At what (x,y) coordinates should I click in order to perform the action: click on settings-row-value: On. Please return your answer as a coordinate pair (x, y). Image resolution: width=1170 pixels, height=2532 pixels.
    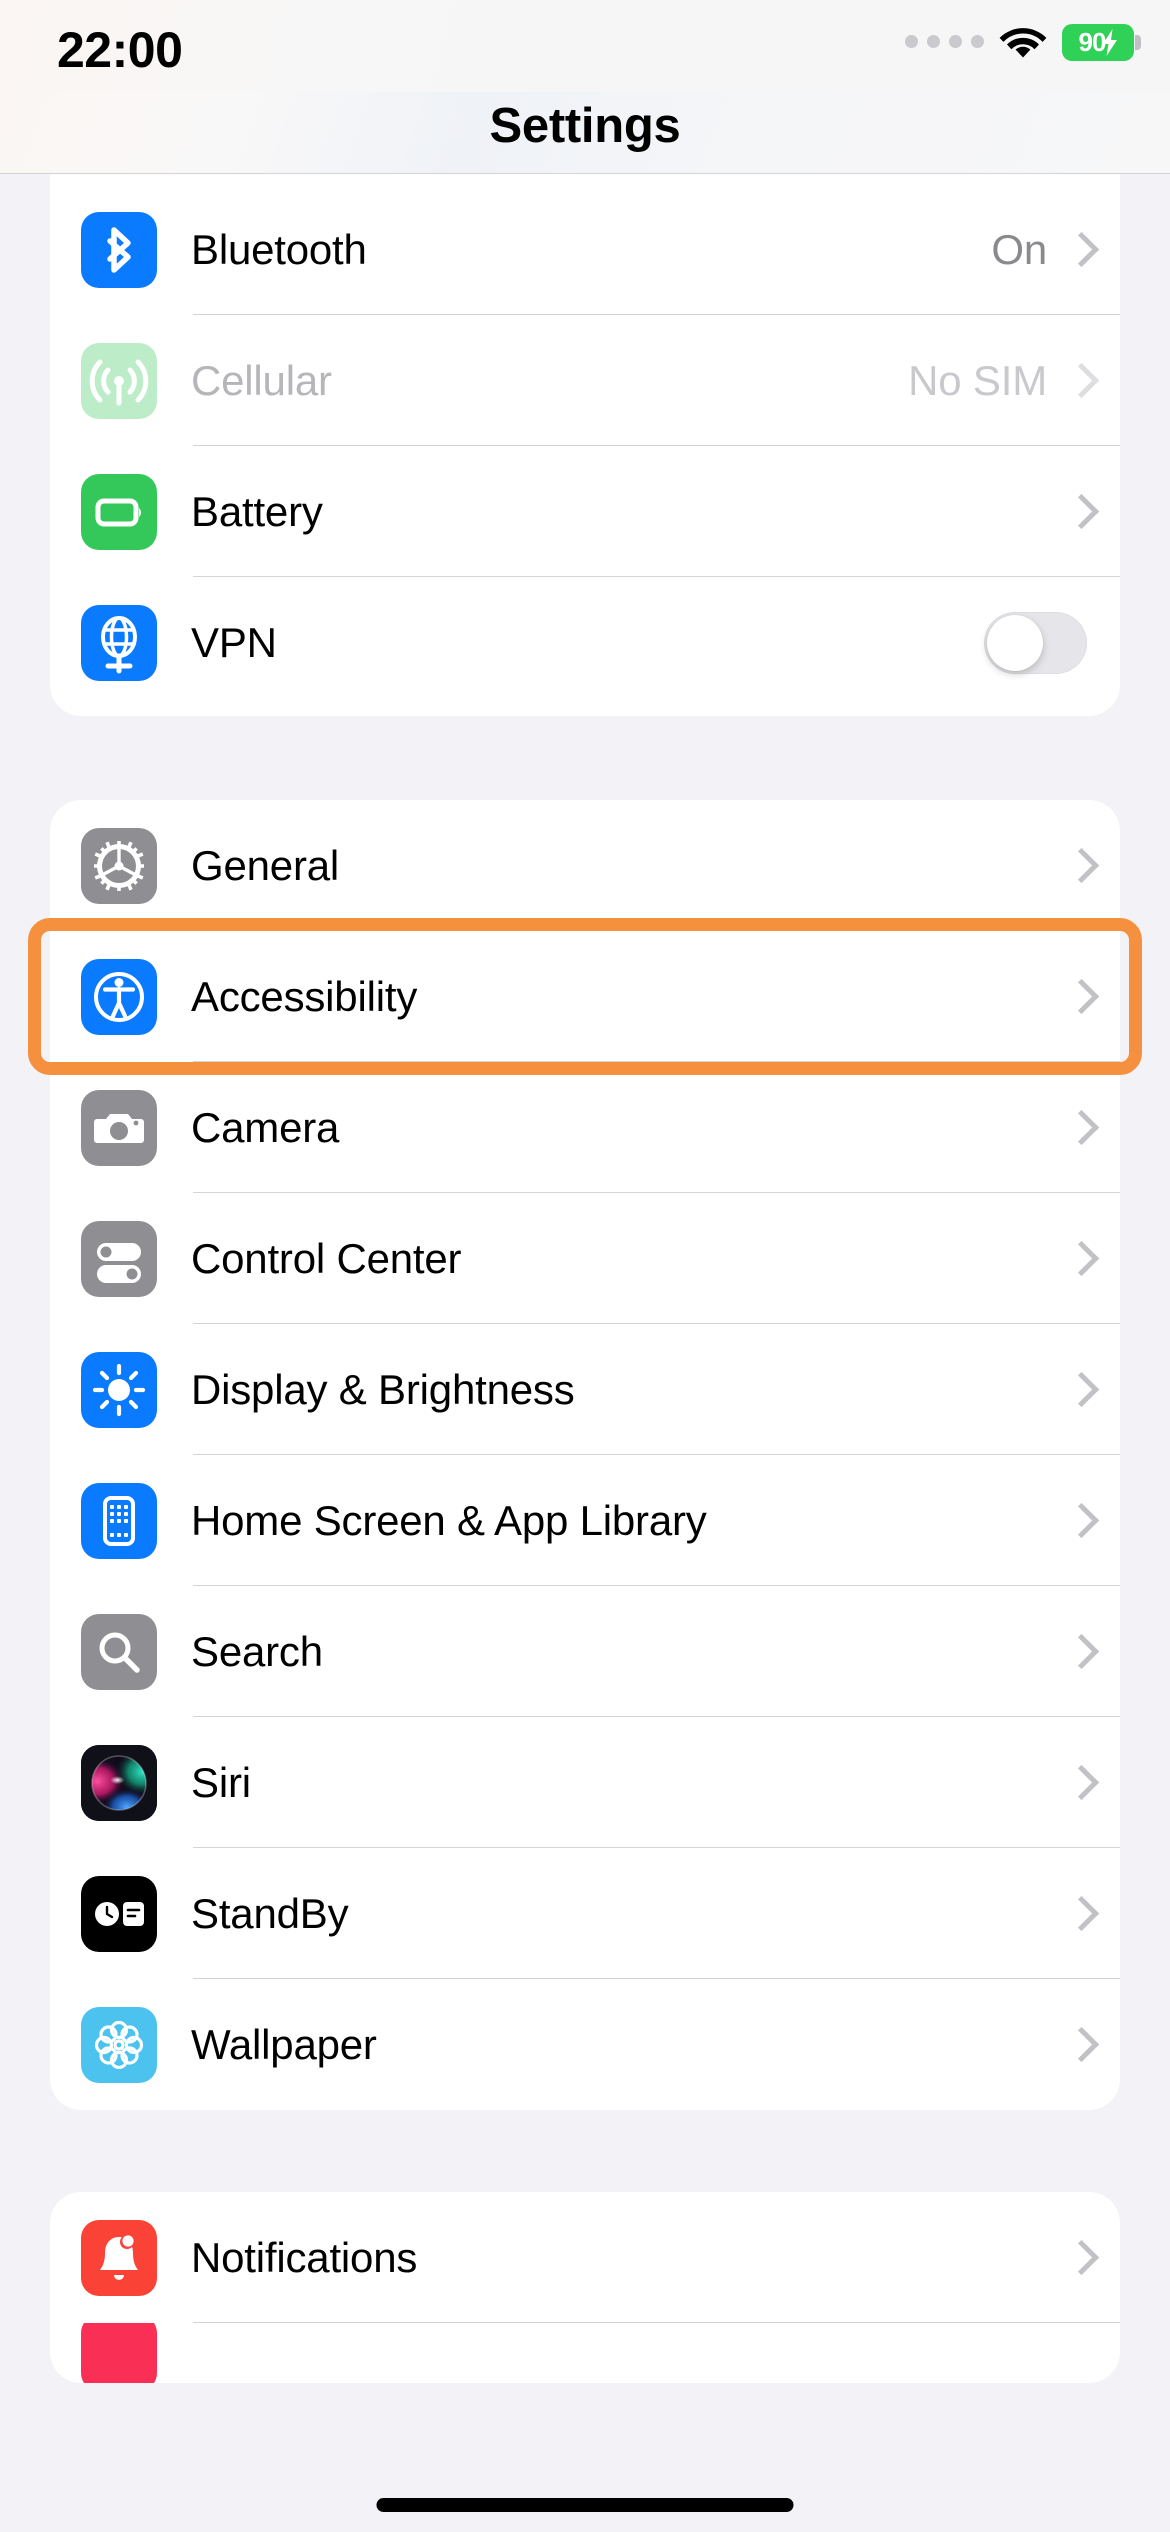
    Looking at the image, I should click on (1019, 249).